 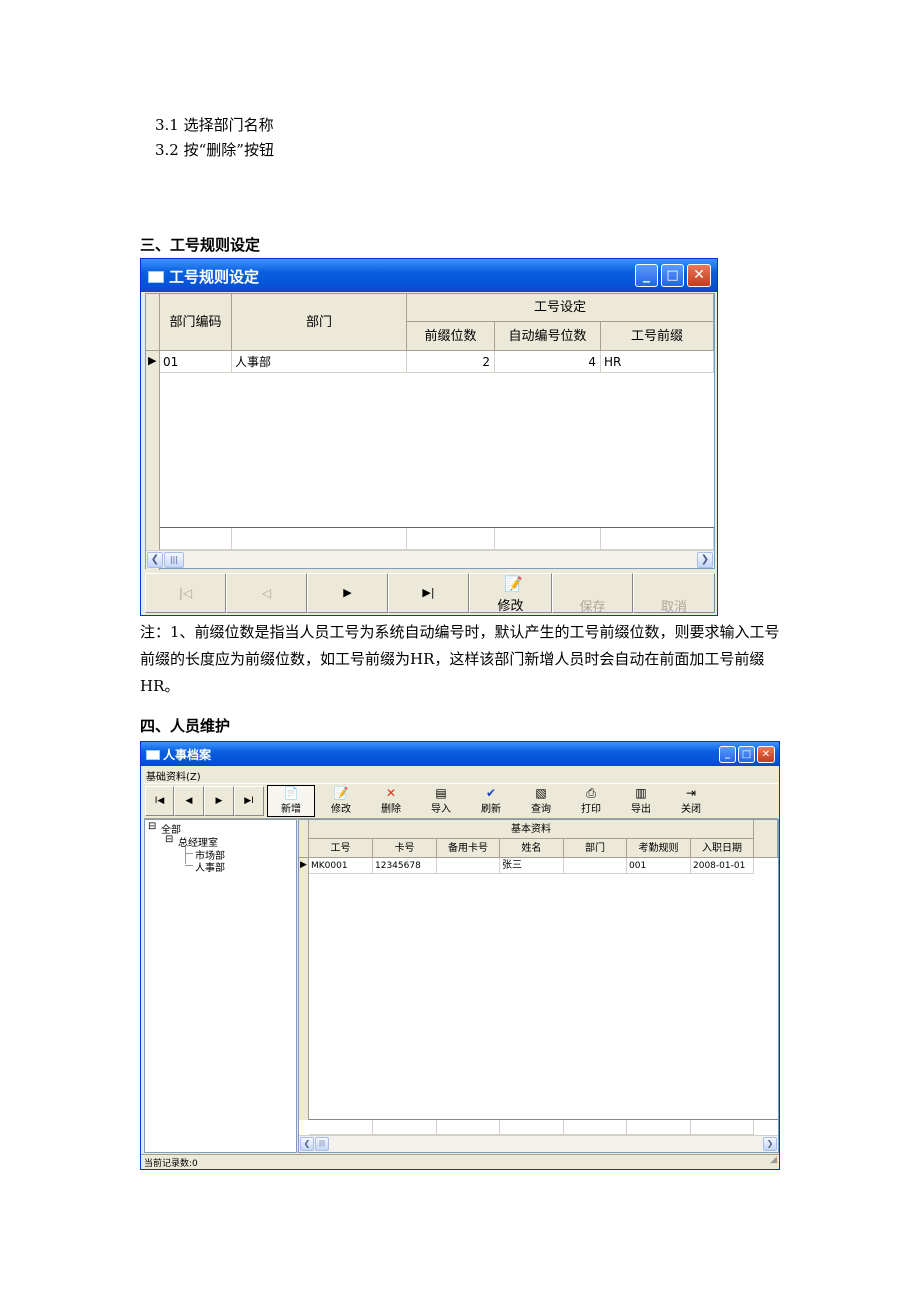 What do you see at coordinates (592, 607) in the screenshot?
I see `save-label: 保存` at bounding box center [592, 607].